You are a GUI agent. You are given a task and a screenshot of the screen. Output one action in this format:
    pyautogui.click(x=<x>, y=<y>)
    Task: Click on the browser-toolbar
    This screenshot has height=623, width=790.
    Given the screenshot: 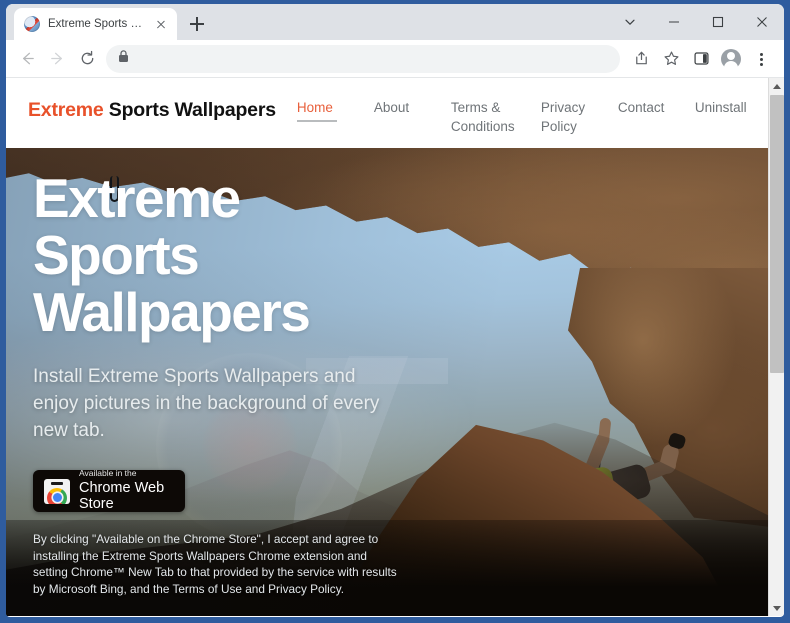 What is the action you would take?
    pyautogui.click(x=395, y=59)
    